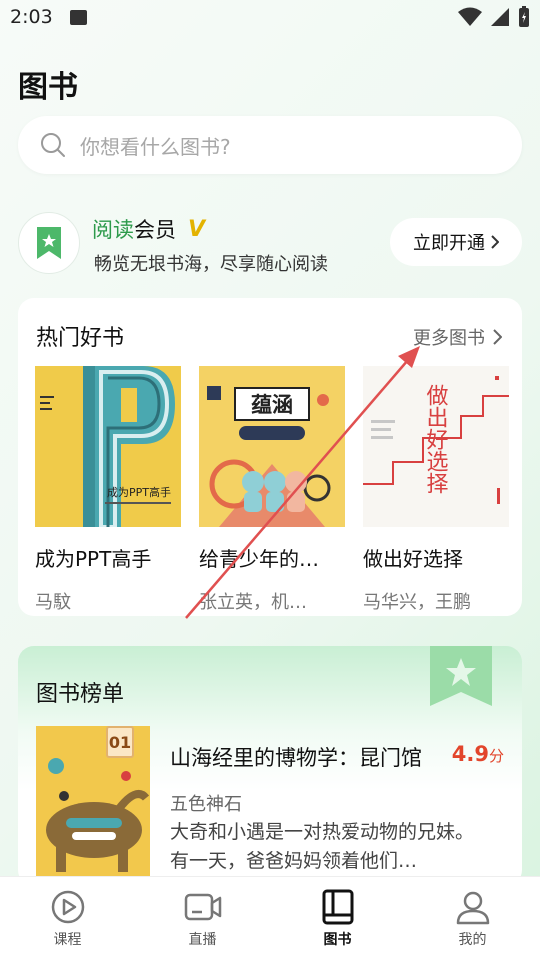 The height and width of the screenshot is (960, 540). I want to click on rank-number-badge: 01, so click(120, 742).